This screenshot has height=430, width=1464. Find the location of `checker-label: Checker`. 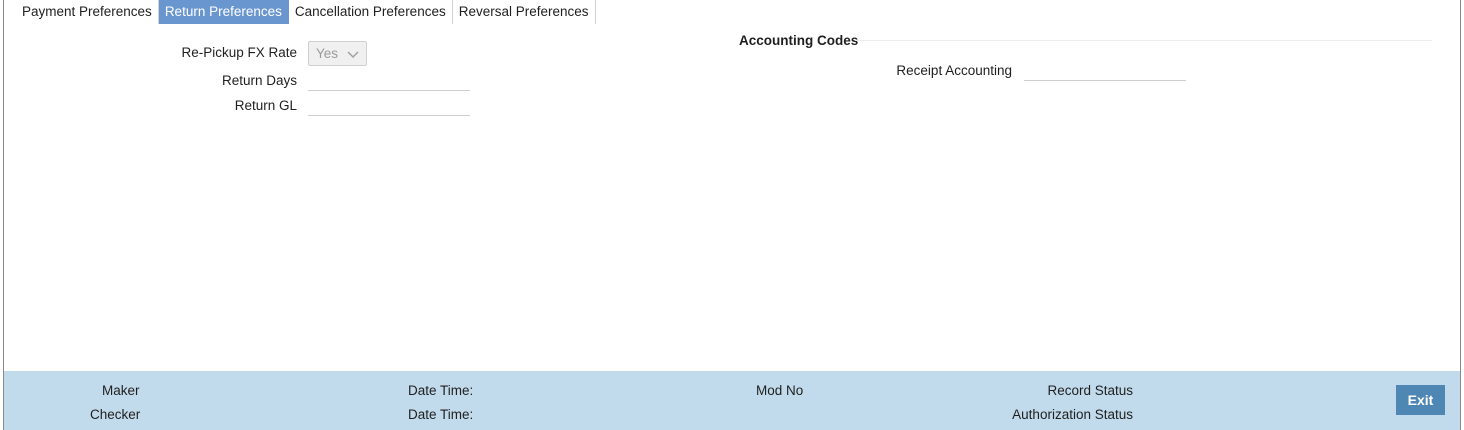

checker-label: Checker is located at coordinates (115, 414).